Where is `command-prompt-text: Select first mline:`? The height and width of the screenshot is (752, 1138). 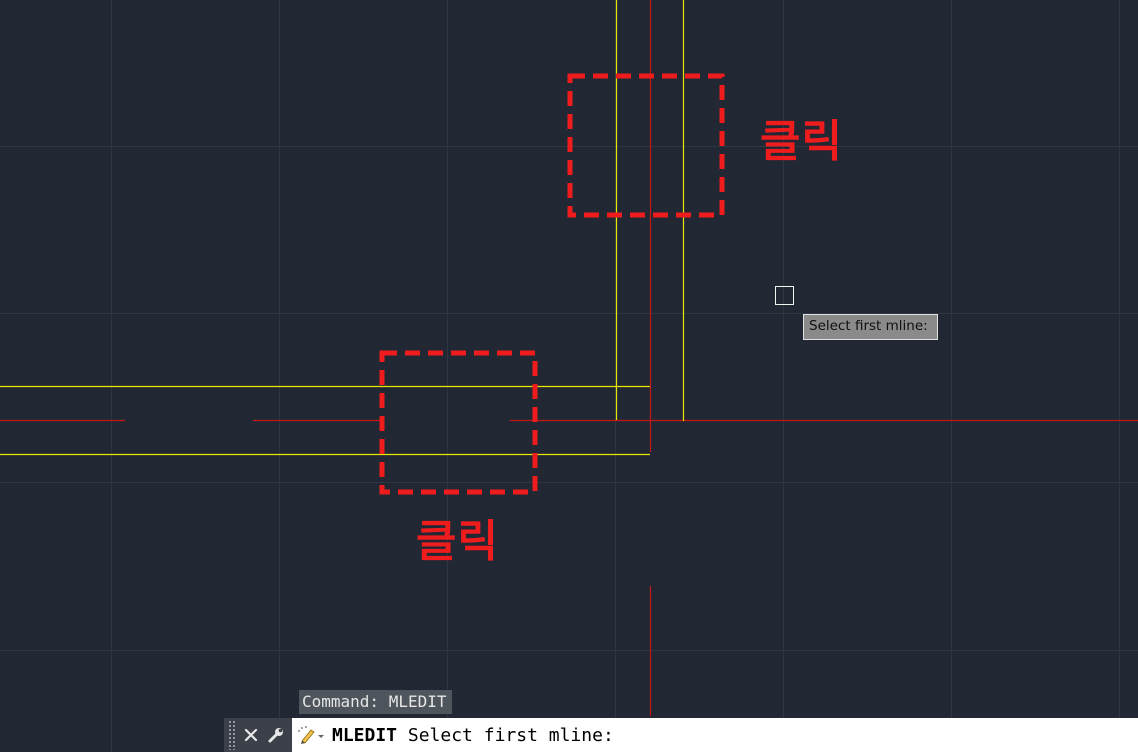 command-prompt-text: Select first mline: is located at coordinates (510, 735).